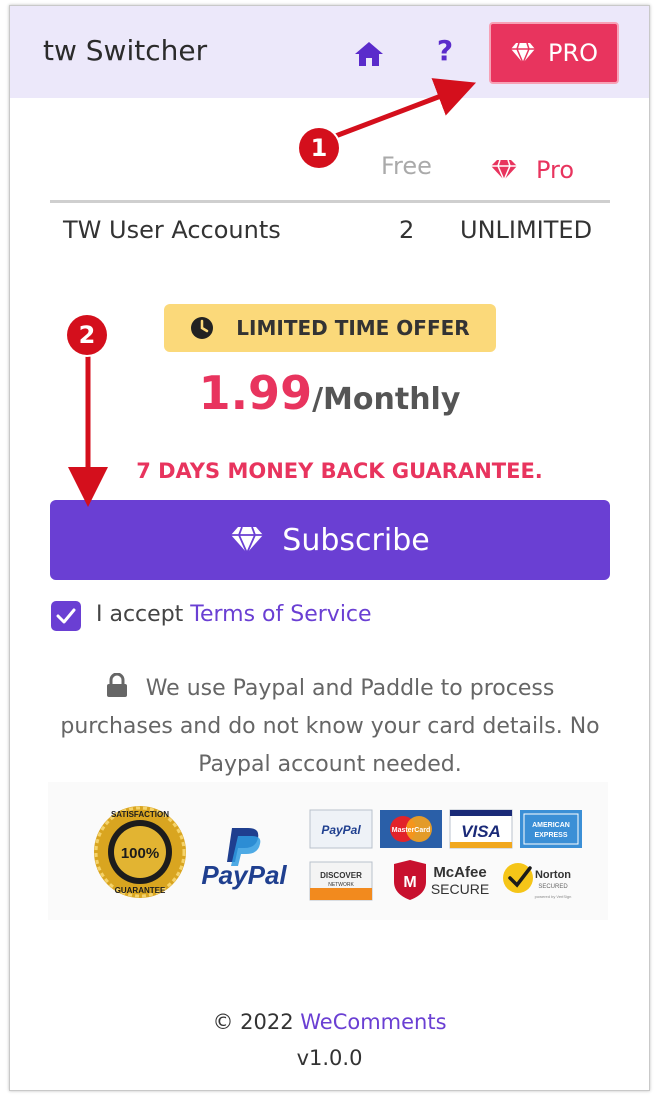 The height and width of the screenshot is (1106, 660). Describe the element at coordinates (244, 875) in the screenshot. I see `paypal-logo-text: PayPal` at that location.